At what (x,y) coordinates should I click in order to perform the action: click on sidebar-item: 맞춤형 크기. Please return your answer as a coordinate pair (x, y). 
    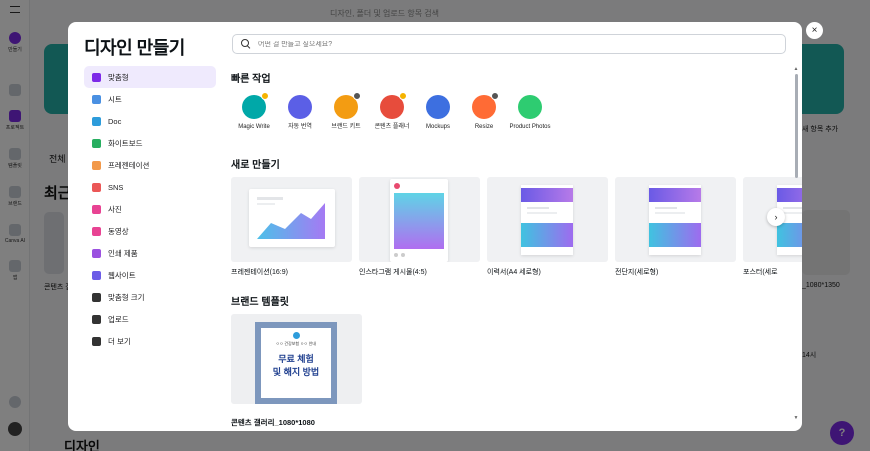
    Looking at the image, I should click on (150, 297).